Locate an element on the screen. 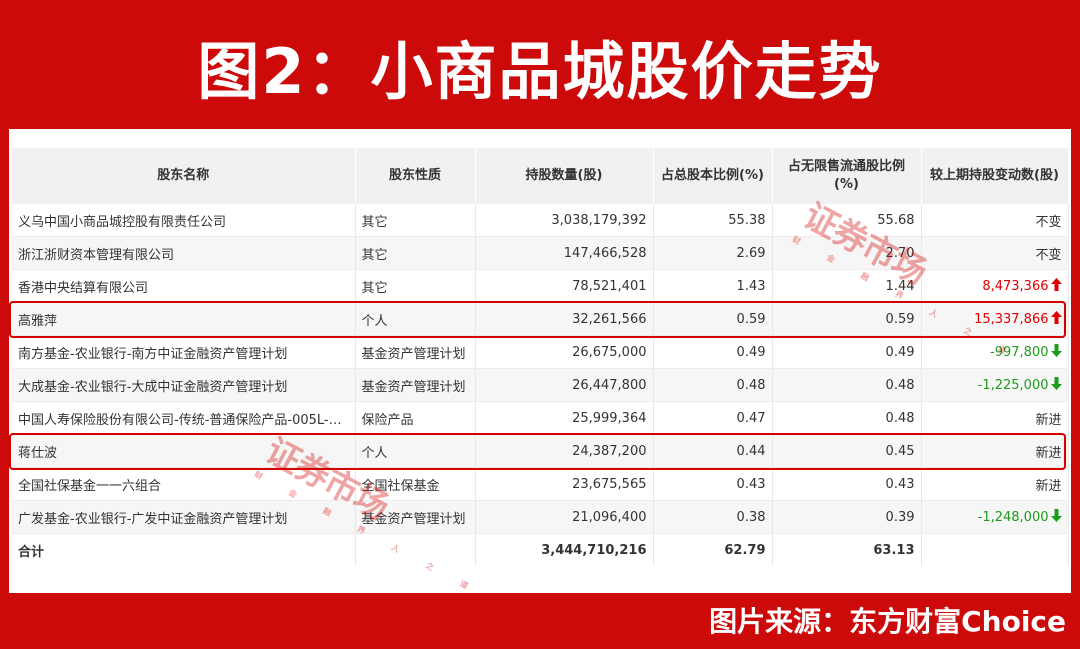 This screenshot has width=1080, height=649. table-row: 浙江浙财资本管理有限公司 其它 147,466,528 2.69 2.70 不变 is located at coordinates (540, 253).